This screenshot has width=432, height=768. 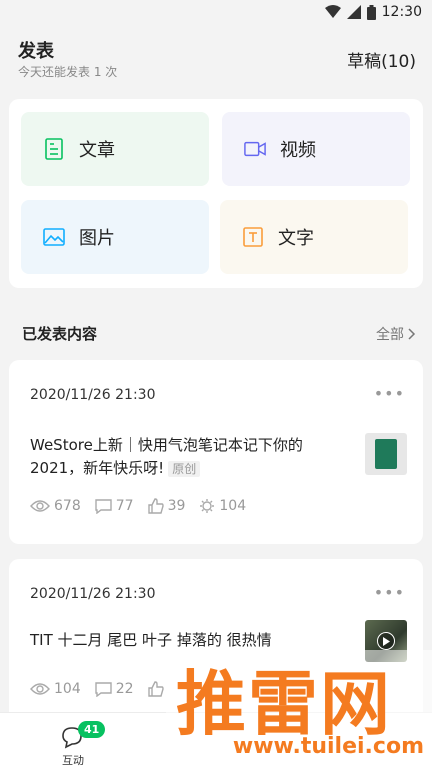 I want to click on battery-icon, so click(x=371, y=12).